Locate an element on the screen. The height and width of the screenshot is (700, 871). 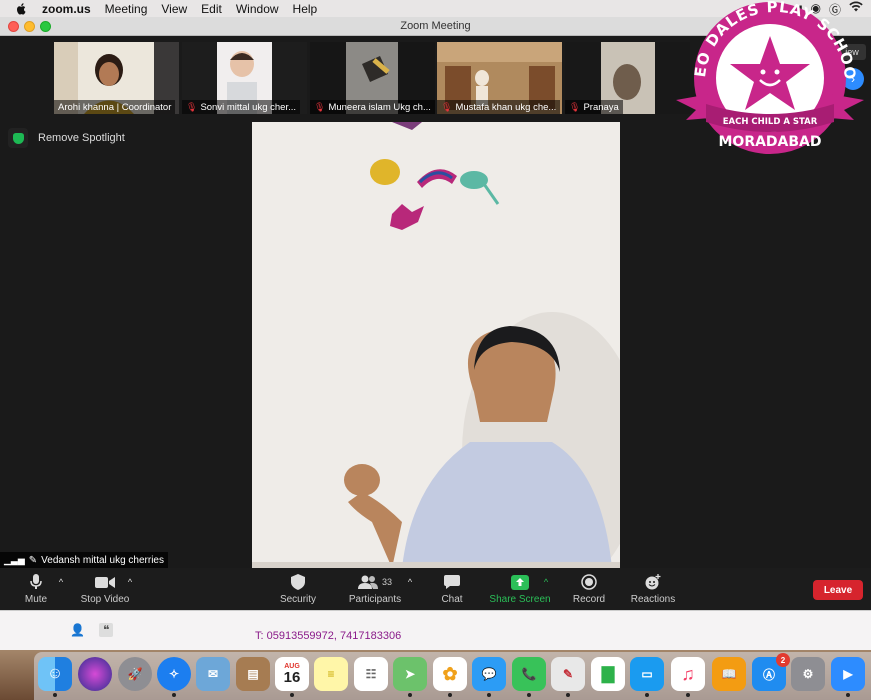
zoom-app-icon: ▶ is located at coordinates (848, 677).